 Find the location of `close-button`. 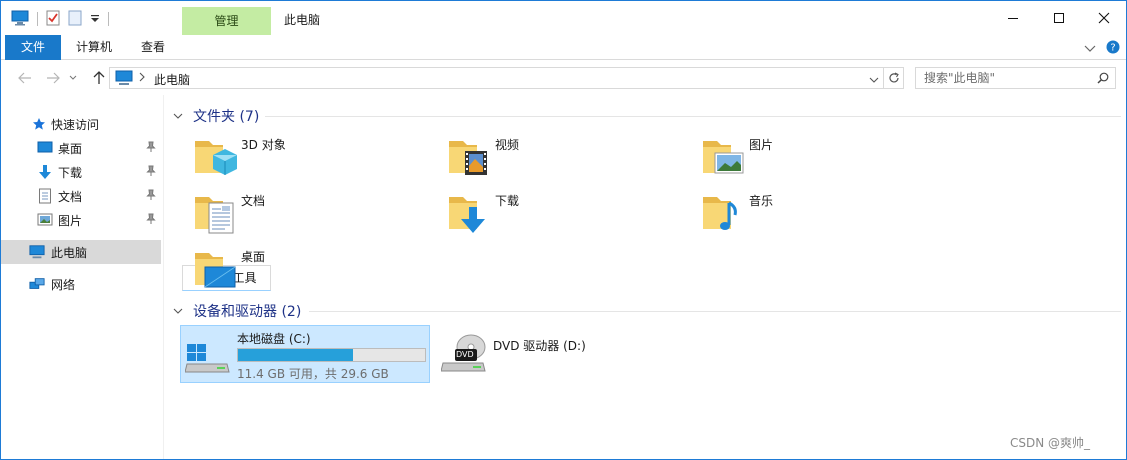

close-button is located at coordinates (1103, 18).